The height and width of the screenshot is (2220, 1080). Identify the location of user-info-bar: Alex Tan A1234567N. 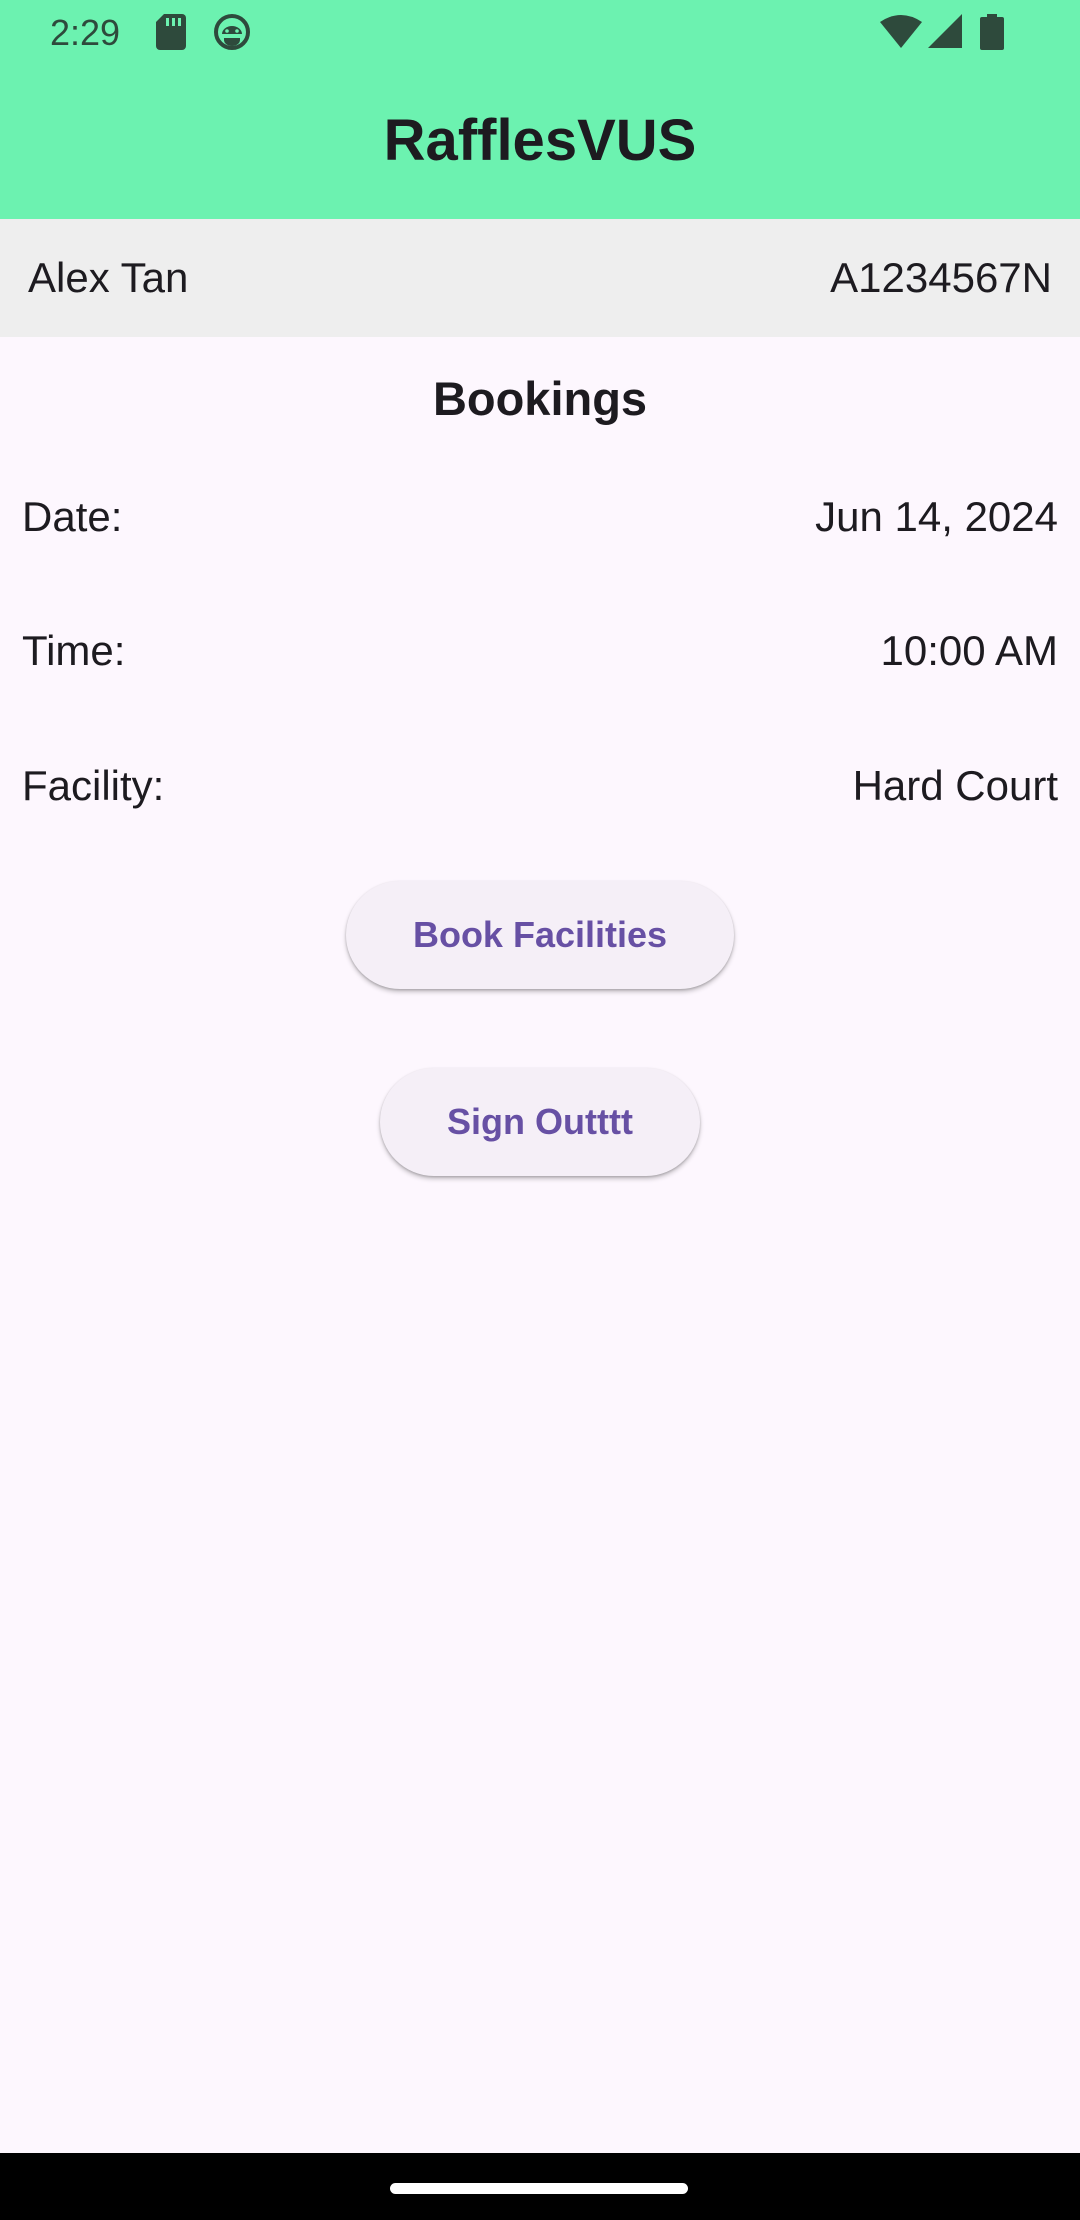
(540, 278).